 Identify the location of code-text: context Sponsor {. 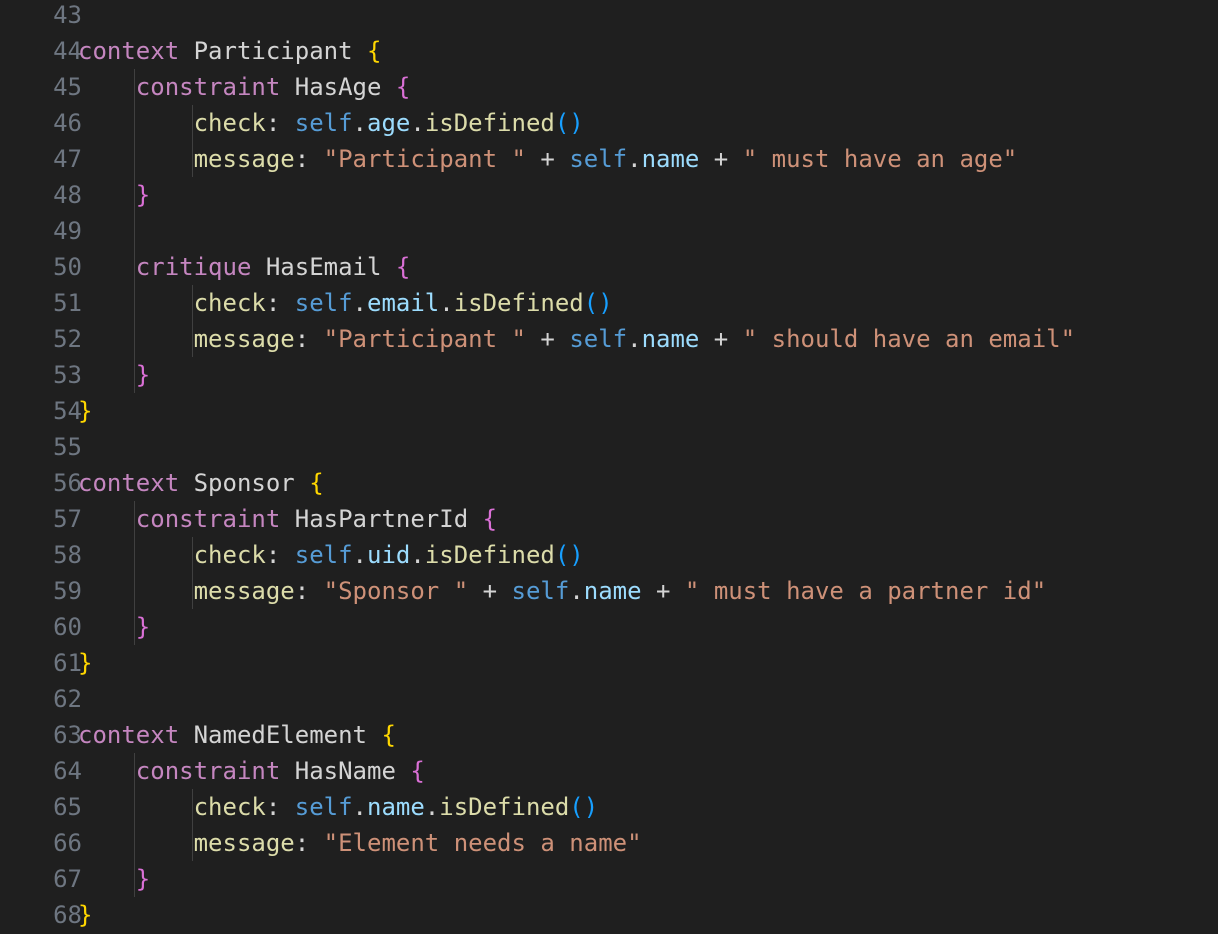
(201, 483).